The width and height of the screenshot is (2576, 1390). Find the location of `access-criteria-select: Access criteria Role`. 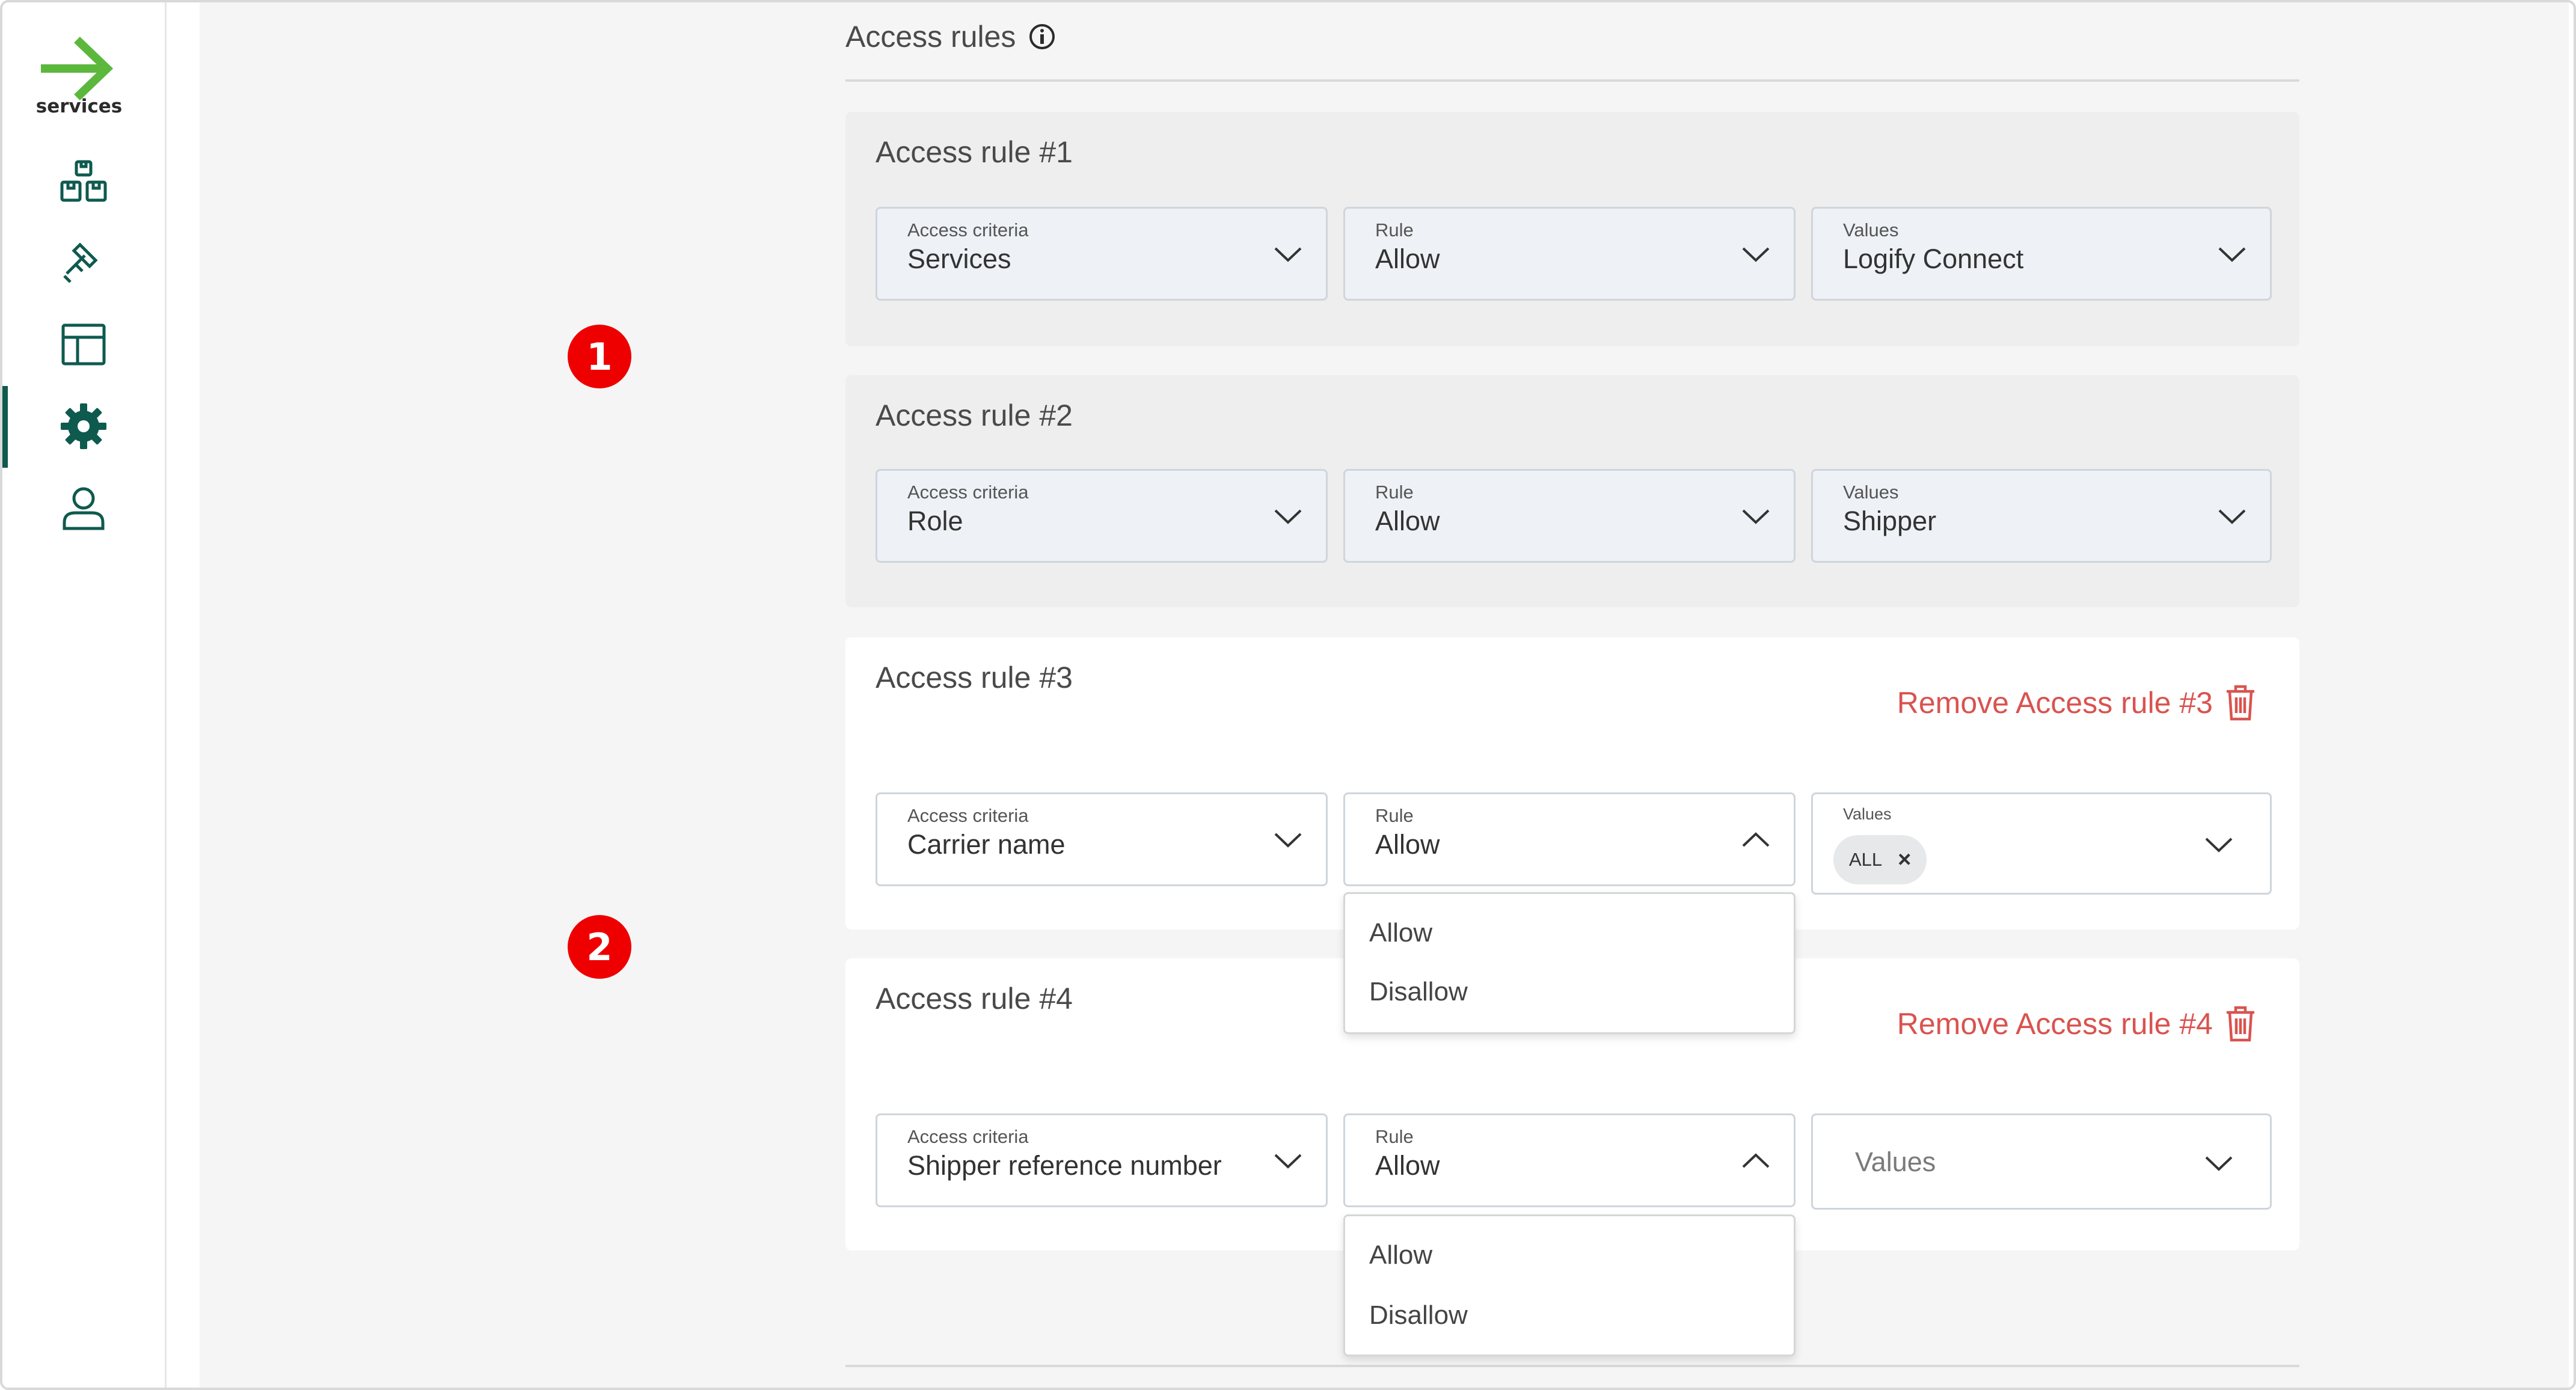

access-criteria-select: Access criteria Role is located at coordinates (1102, 516).